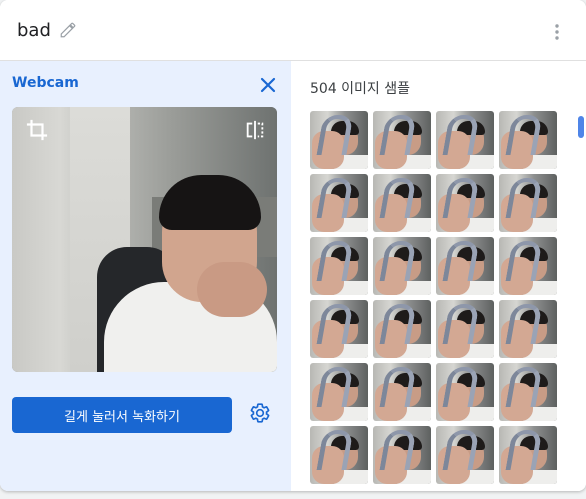  I want to click on class-header: bad, so click(293, 30).